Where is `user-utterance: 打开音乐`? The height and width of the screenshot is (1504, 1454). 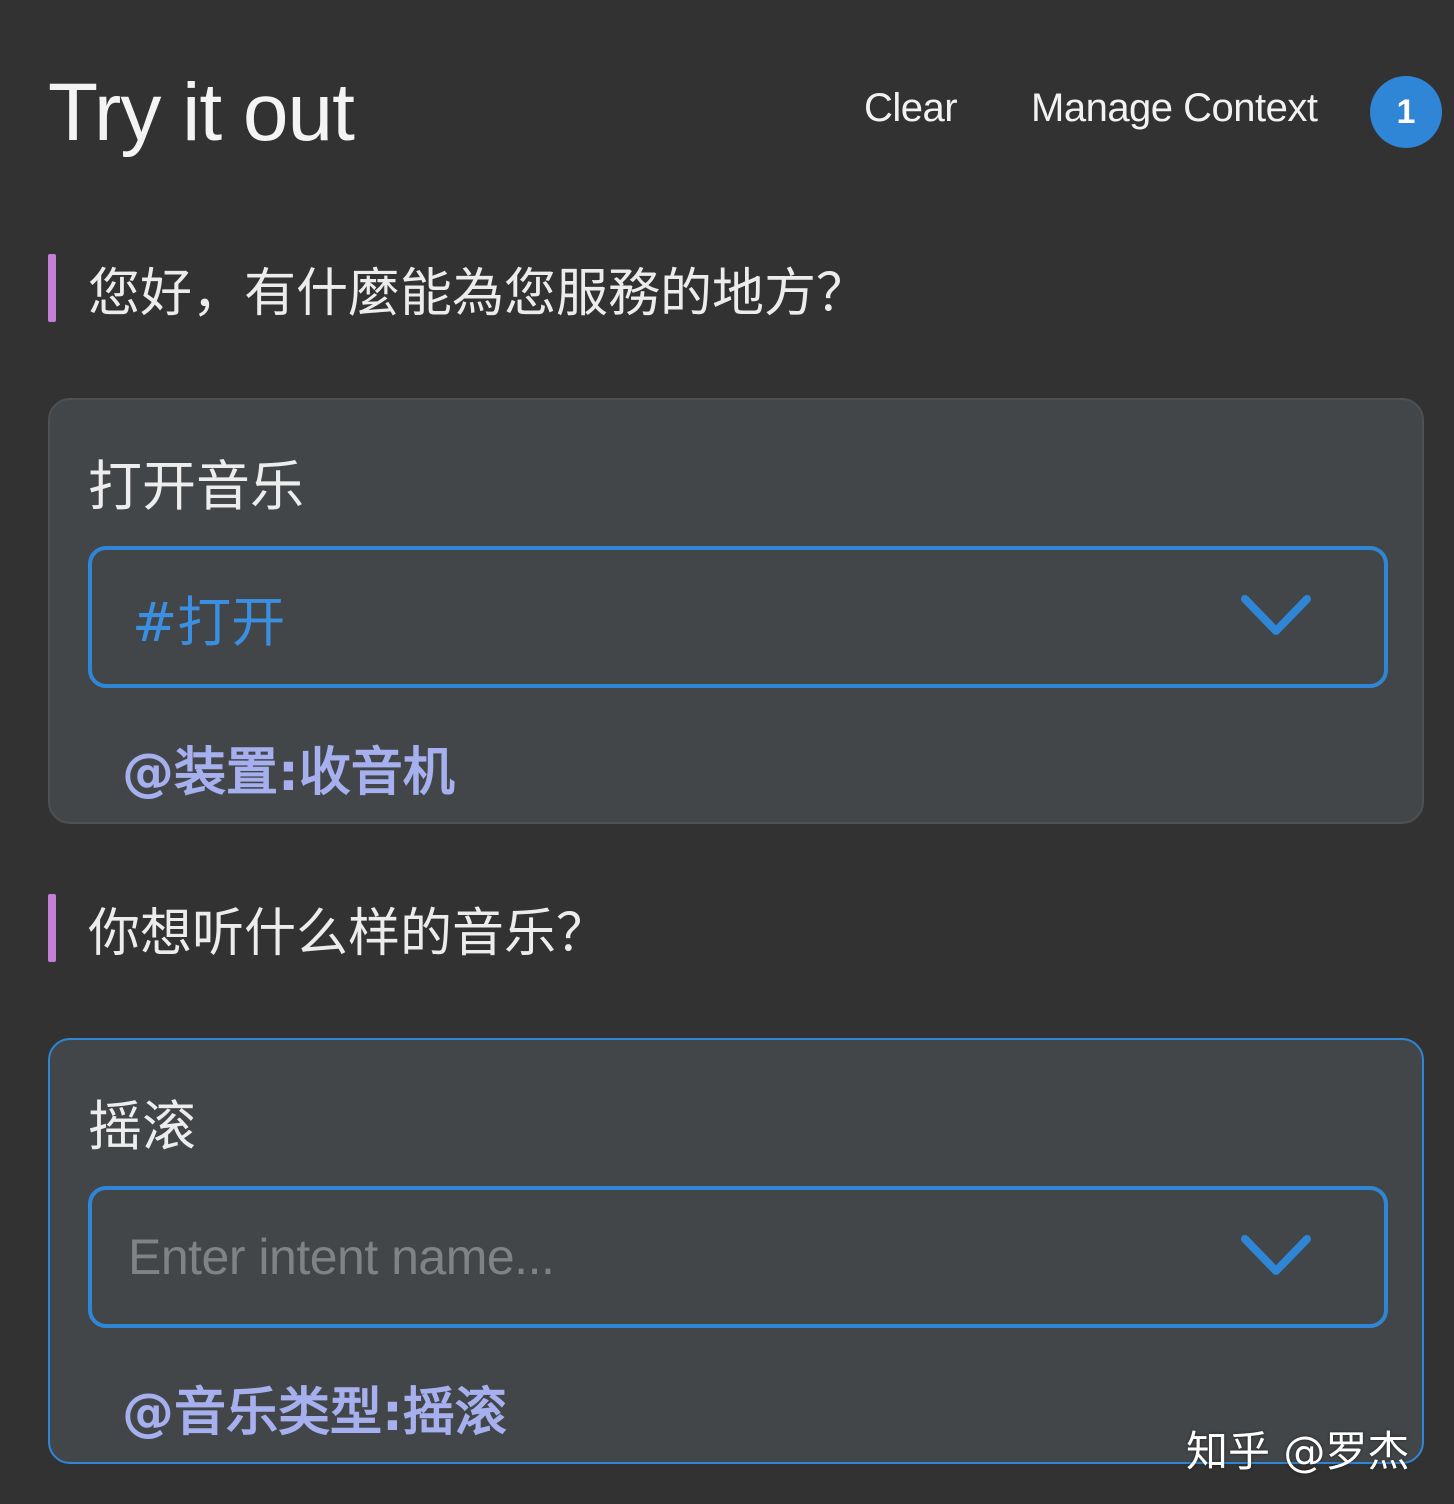
user-utterance: 打开音乐 is located at coordinates (196, 486).